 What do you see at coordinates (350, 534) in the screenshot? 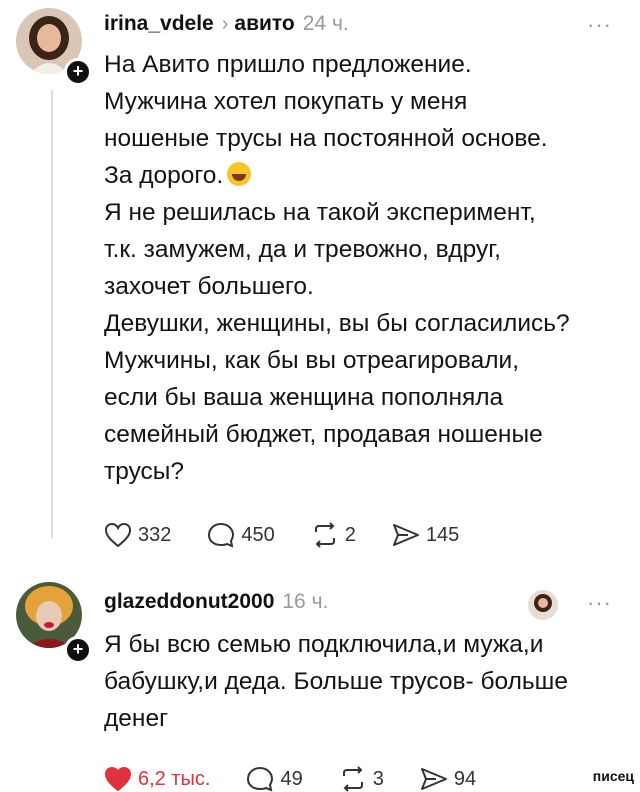
I see `repost-count: 2` at bounding box center [350, 534].